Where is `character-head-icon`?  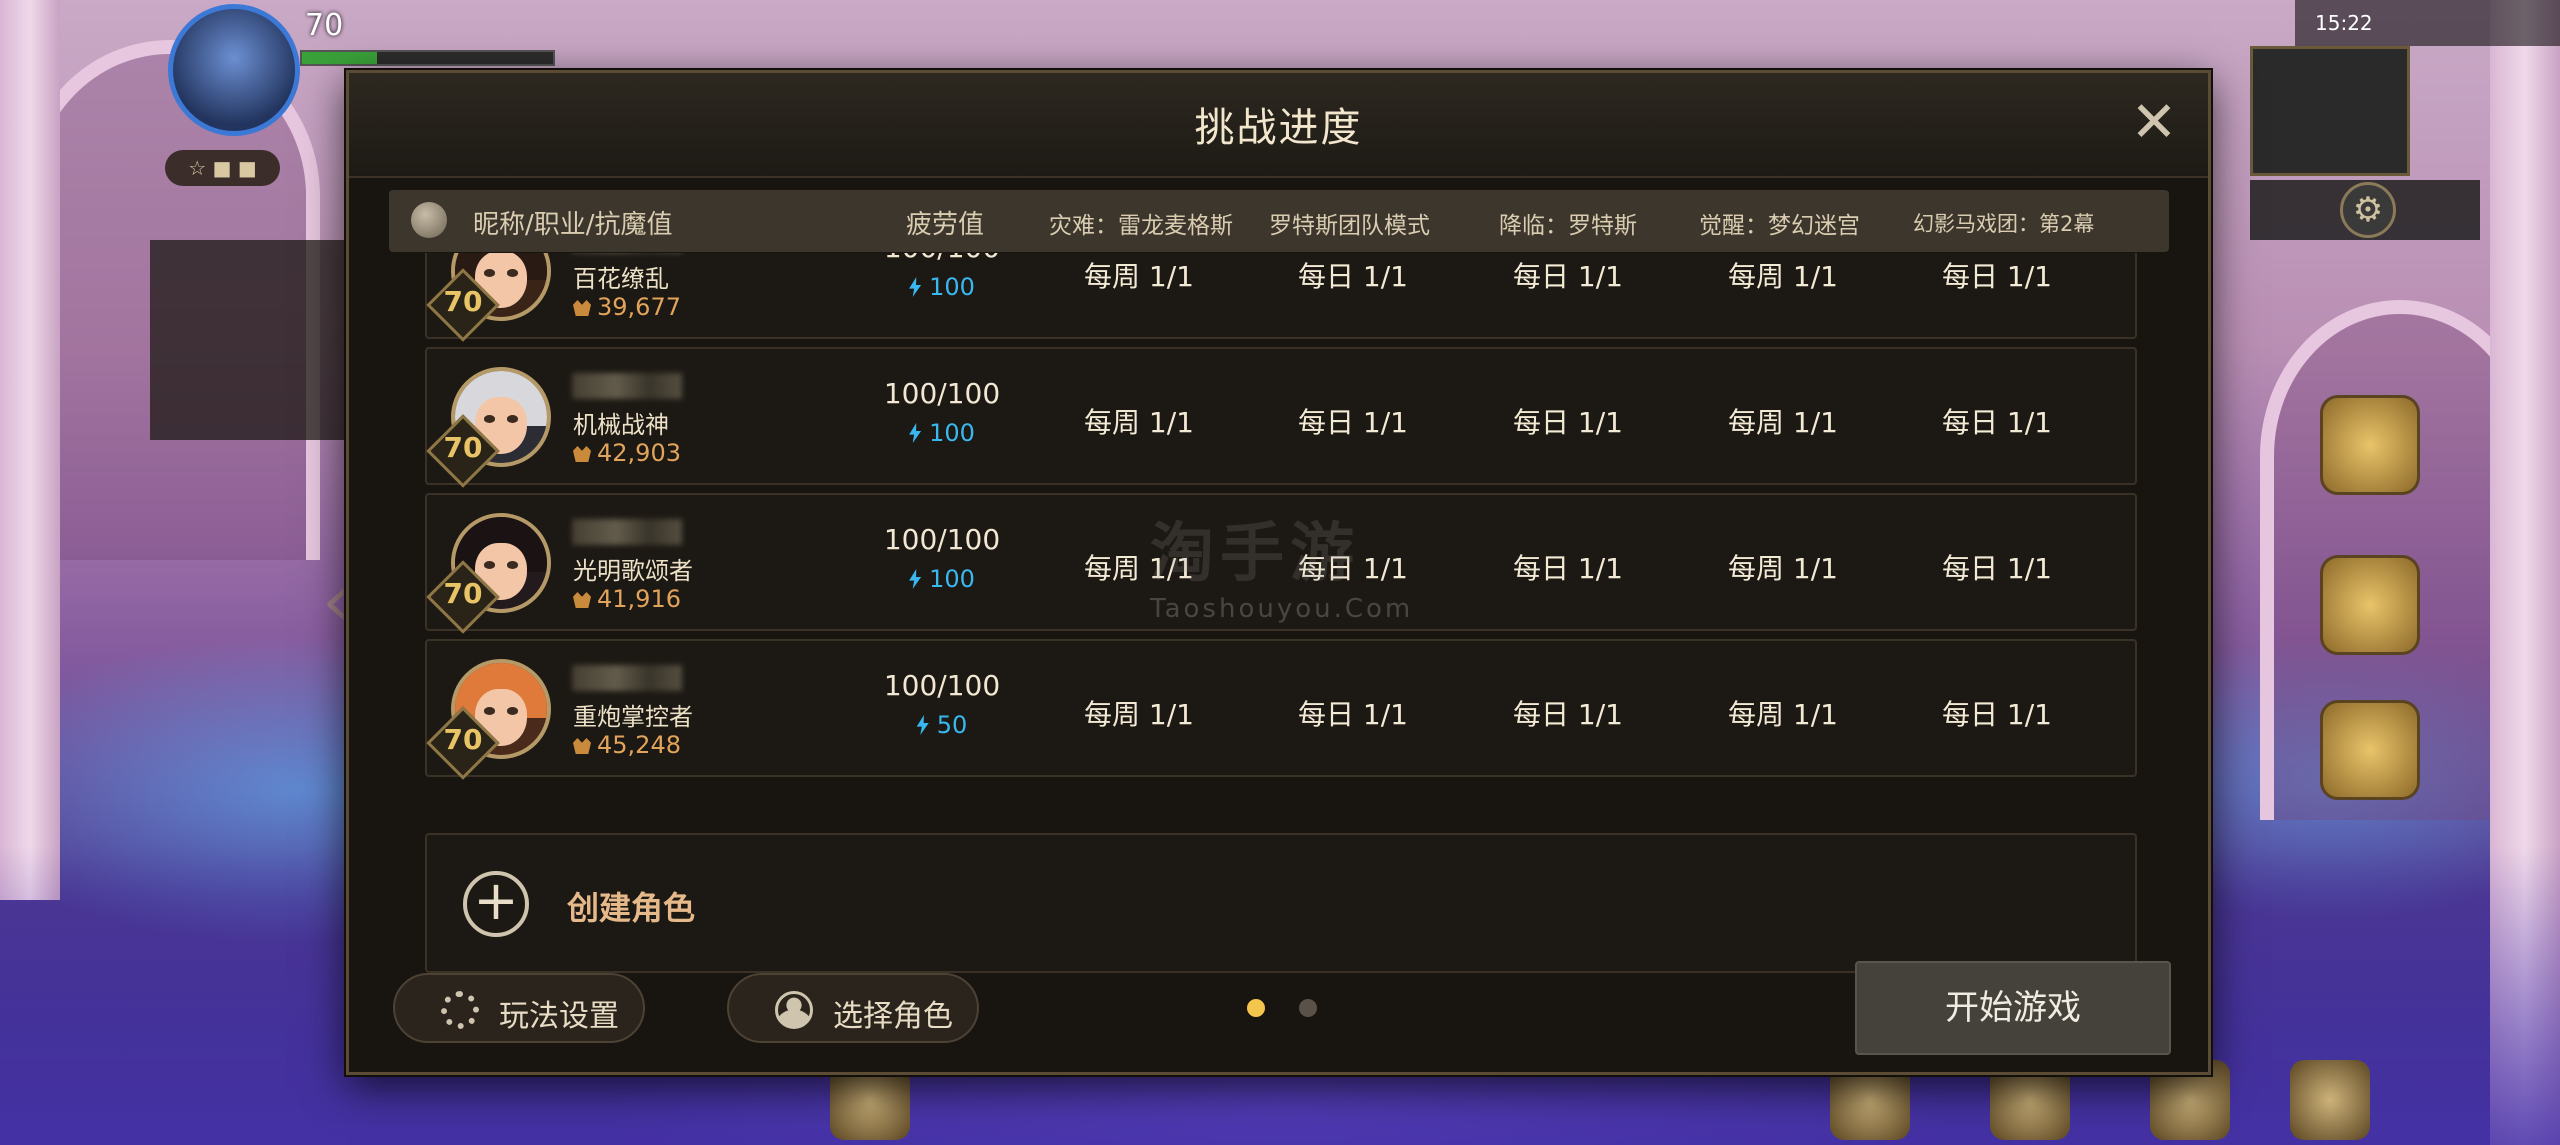 character-head-icon is located at coordinates (429, 220).